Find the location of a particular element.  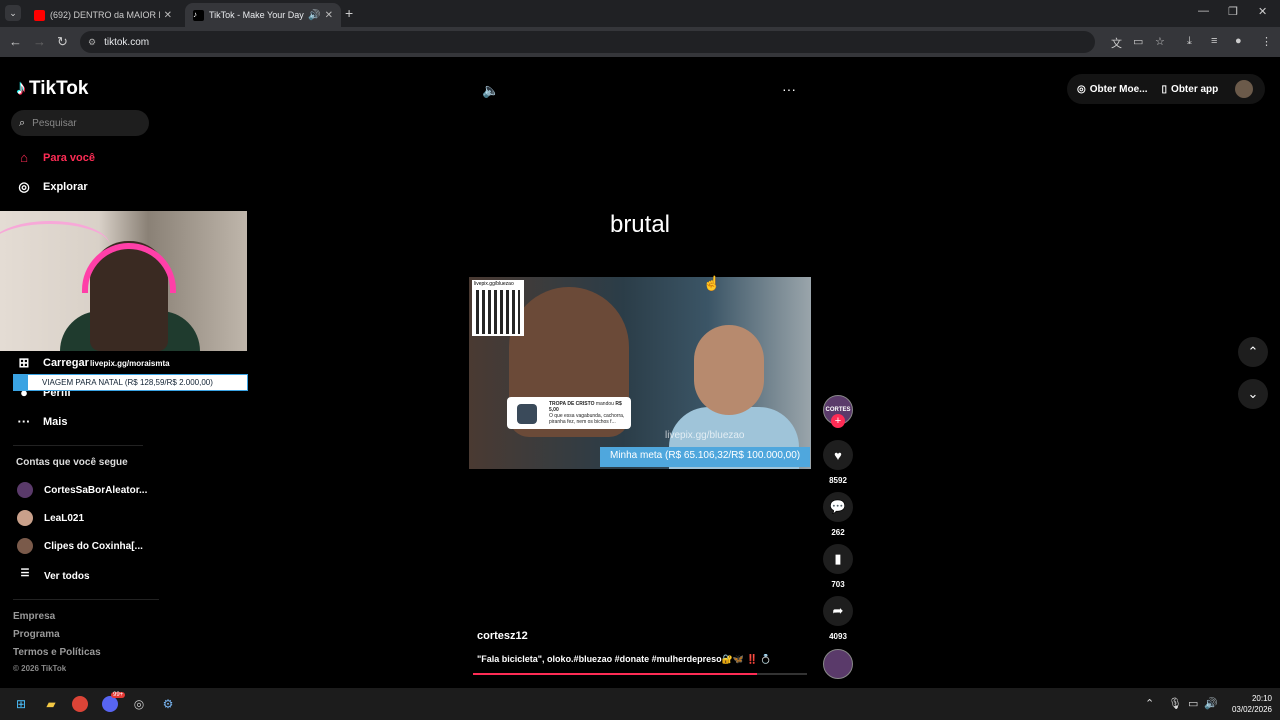

speaker-icon: 🔊 is located at coordinates (314, 15).